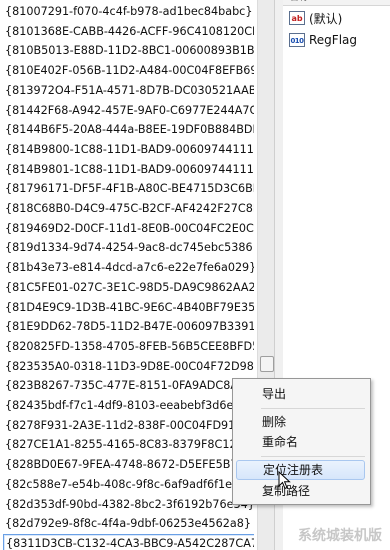 The image size is (390, 550). What do you see at coordinates (300, 394) in the screenshot?
I see `menu-item-export: 导出` at bounding box center [300, 394].